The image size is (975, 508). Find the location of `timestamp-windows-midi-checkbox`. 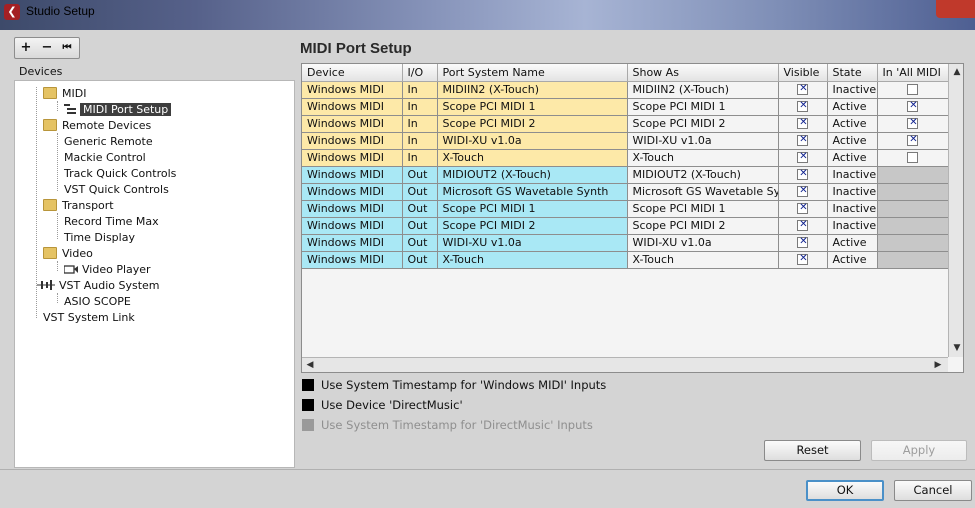

timestamp-windows-midi-checkbox is located at coordinates (308, 385).